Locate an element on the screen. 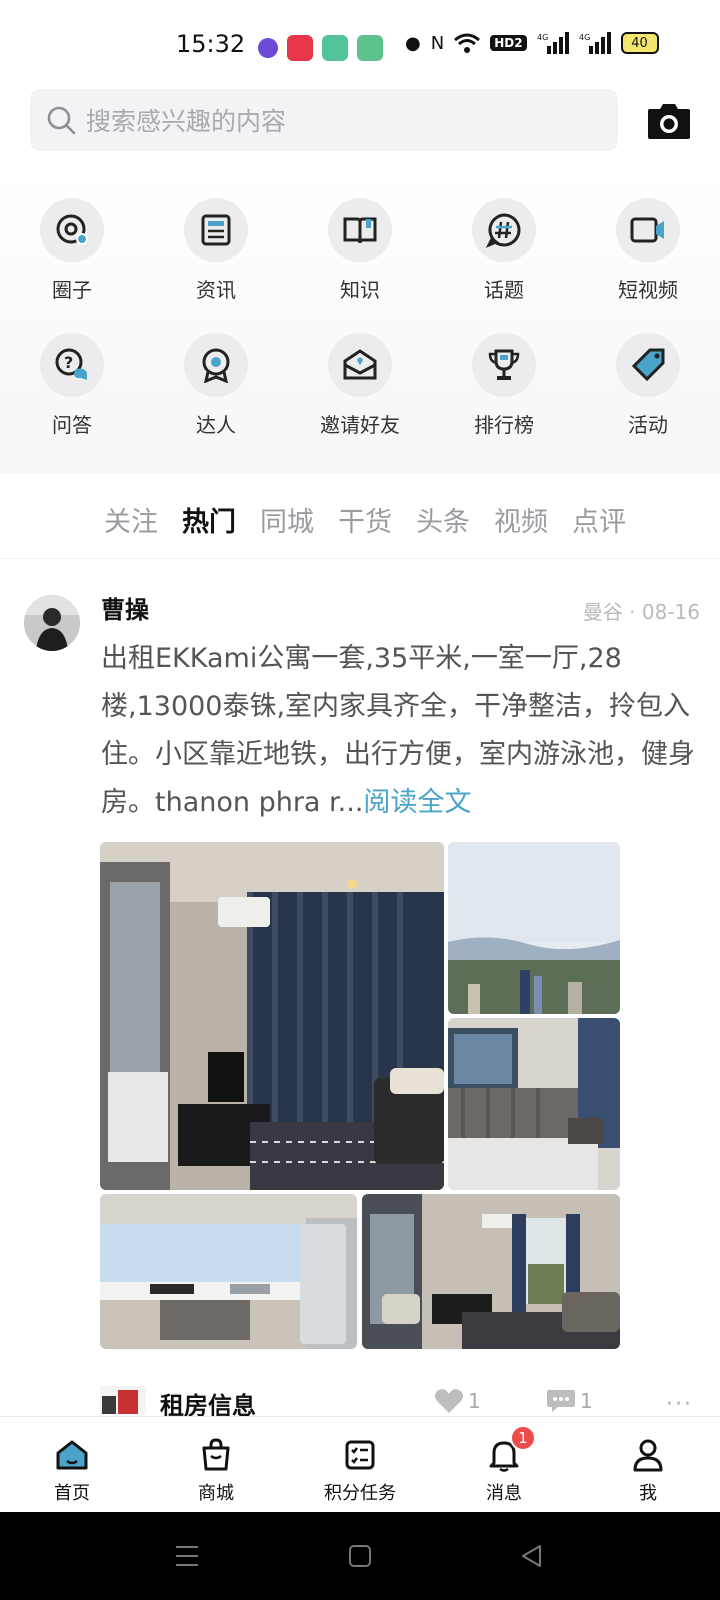 The height and width of the screenshot is (1600, 720). nav-me: 我 is located at coordinates (648, 1470).